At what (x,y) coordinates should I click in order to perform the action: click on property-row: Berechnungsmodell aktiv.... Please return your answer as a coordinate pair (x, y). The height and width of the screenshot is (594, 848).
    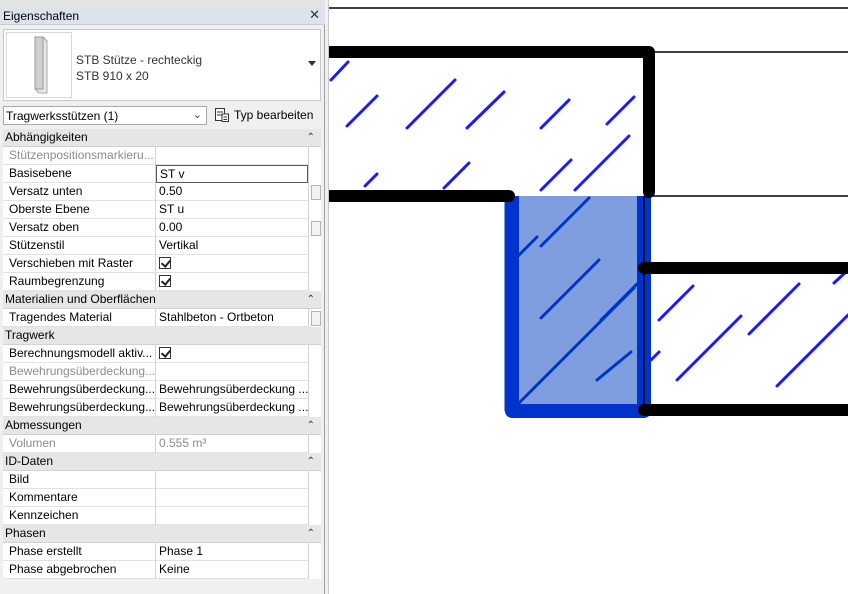
    Looking at the image, I should click on (162, 354).